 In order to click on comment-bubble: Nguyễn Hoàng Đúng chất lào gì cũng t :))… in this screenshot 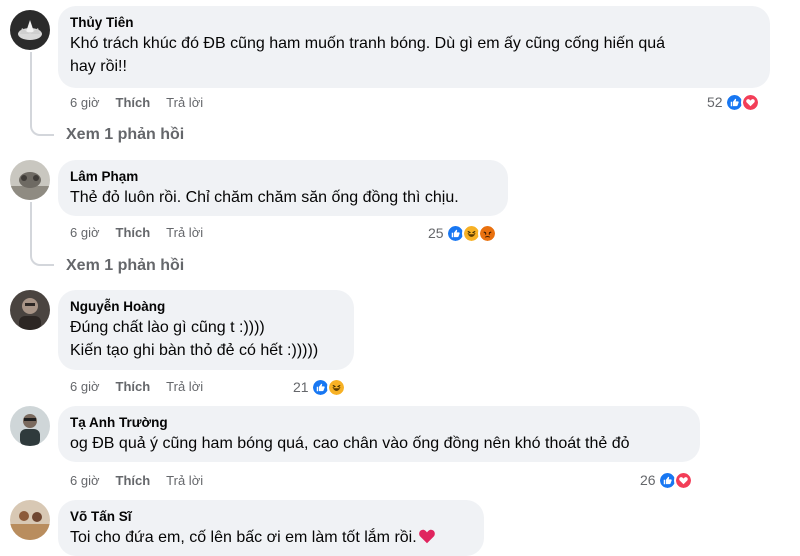, I will do `click(206, 330)`.